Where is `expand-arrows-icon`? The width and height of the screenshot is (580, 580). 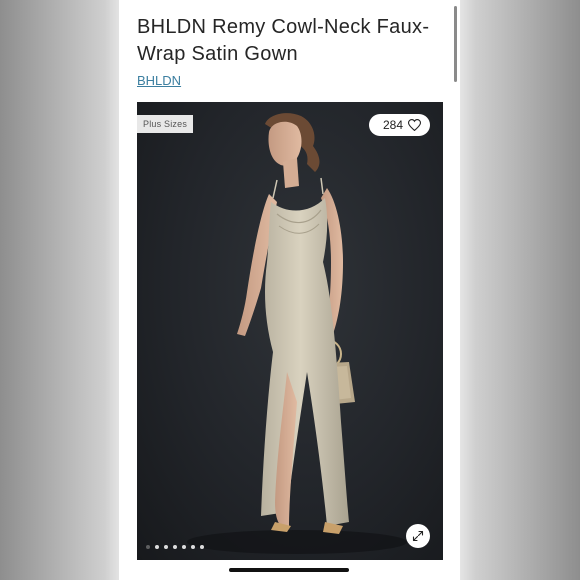
expand-arrows-icon is located at coordinates (418, 536).